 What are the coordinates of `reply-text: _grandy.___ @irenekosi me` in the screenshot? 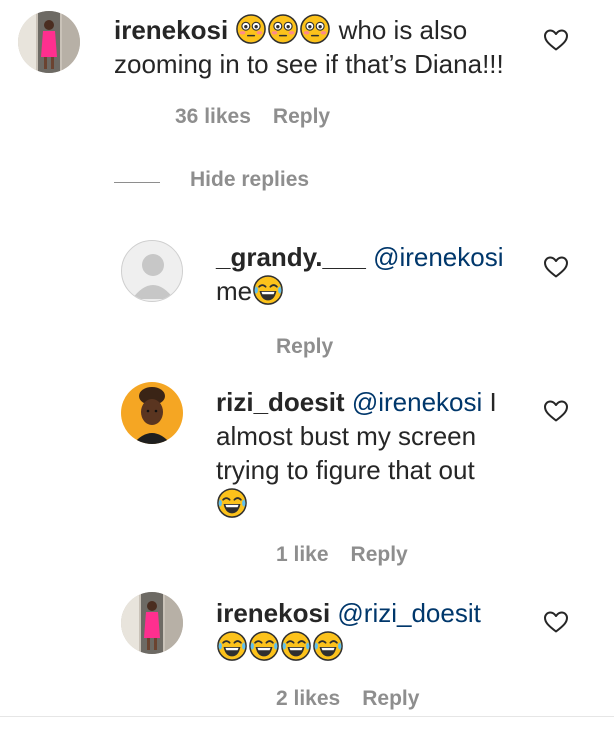 It's located at (376, 274).